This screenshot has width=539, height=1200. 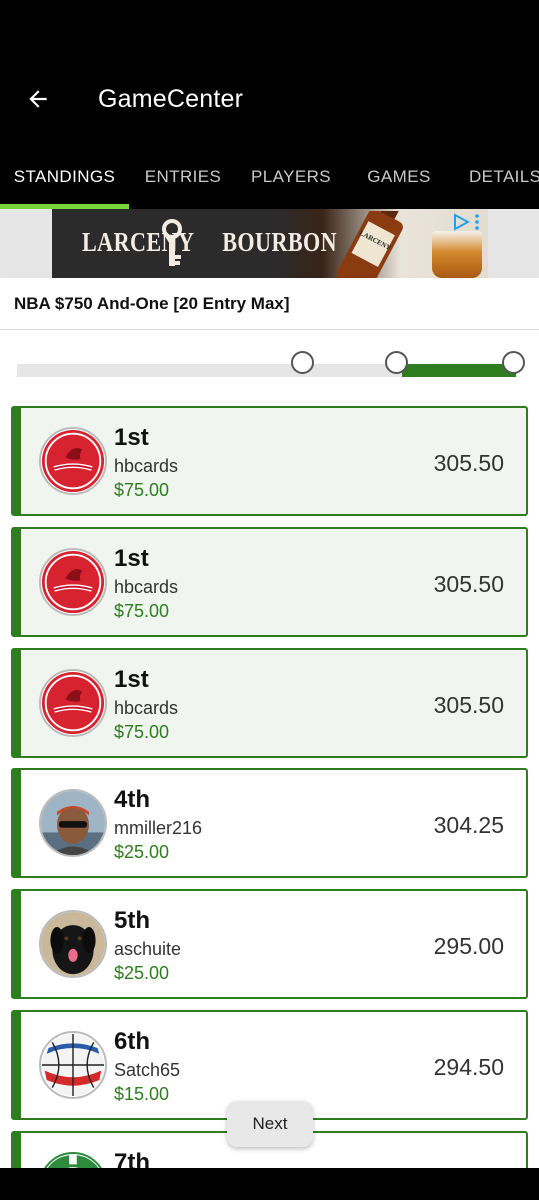 I want to click on rank: 6th, so click(x=132, y=1041).